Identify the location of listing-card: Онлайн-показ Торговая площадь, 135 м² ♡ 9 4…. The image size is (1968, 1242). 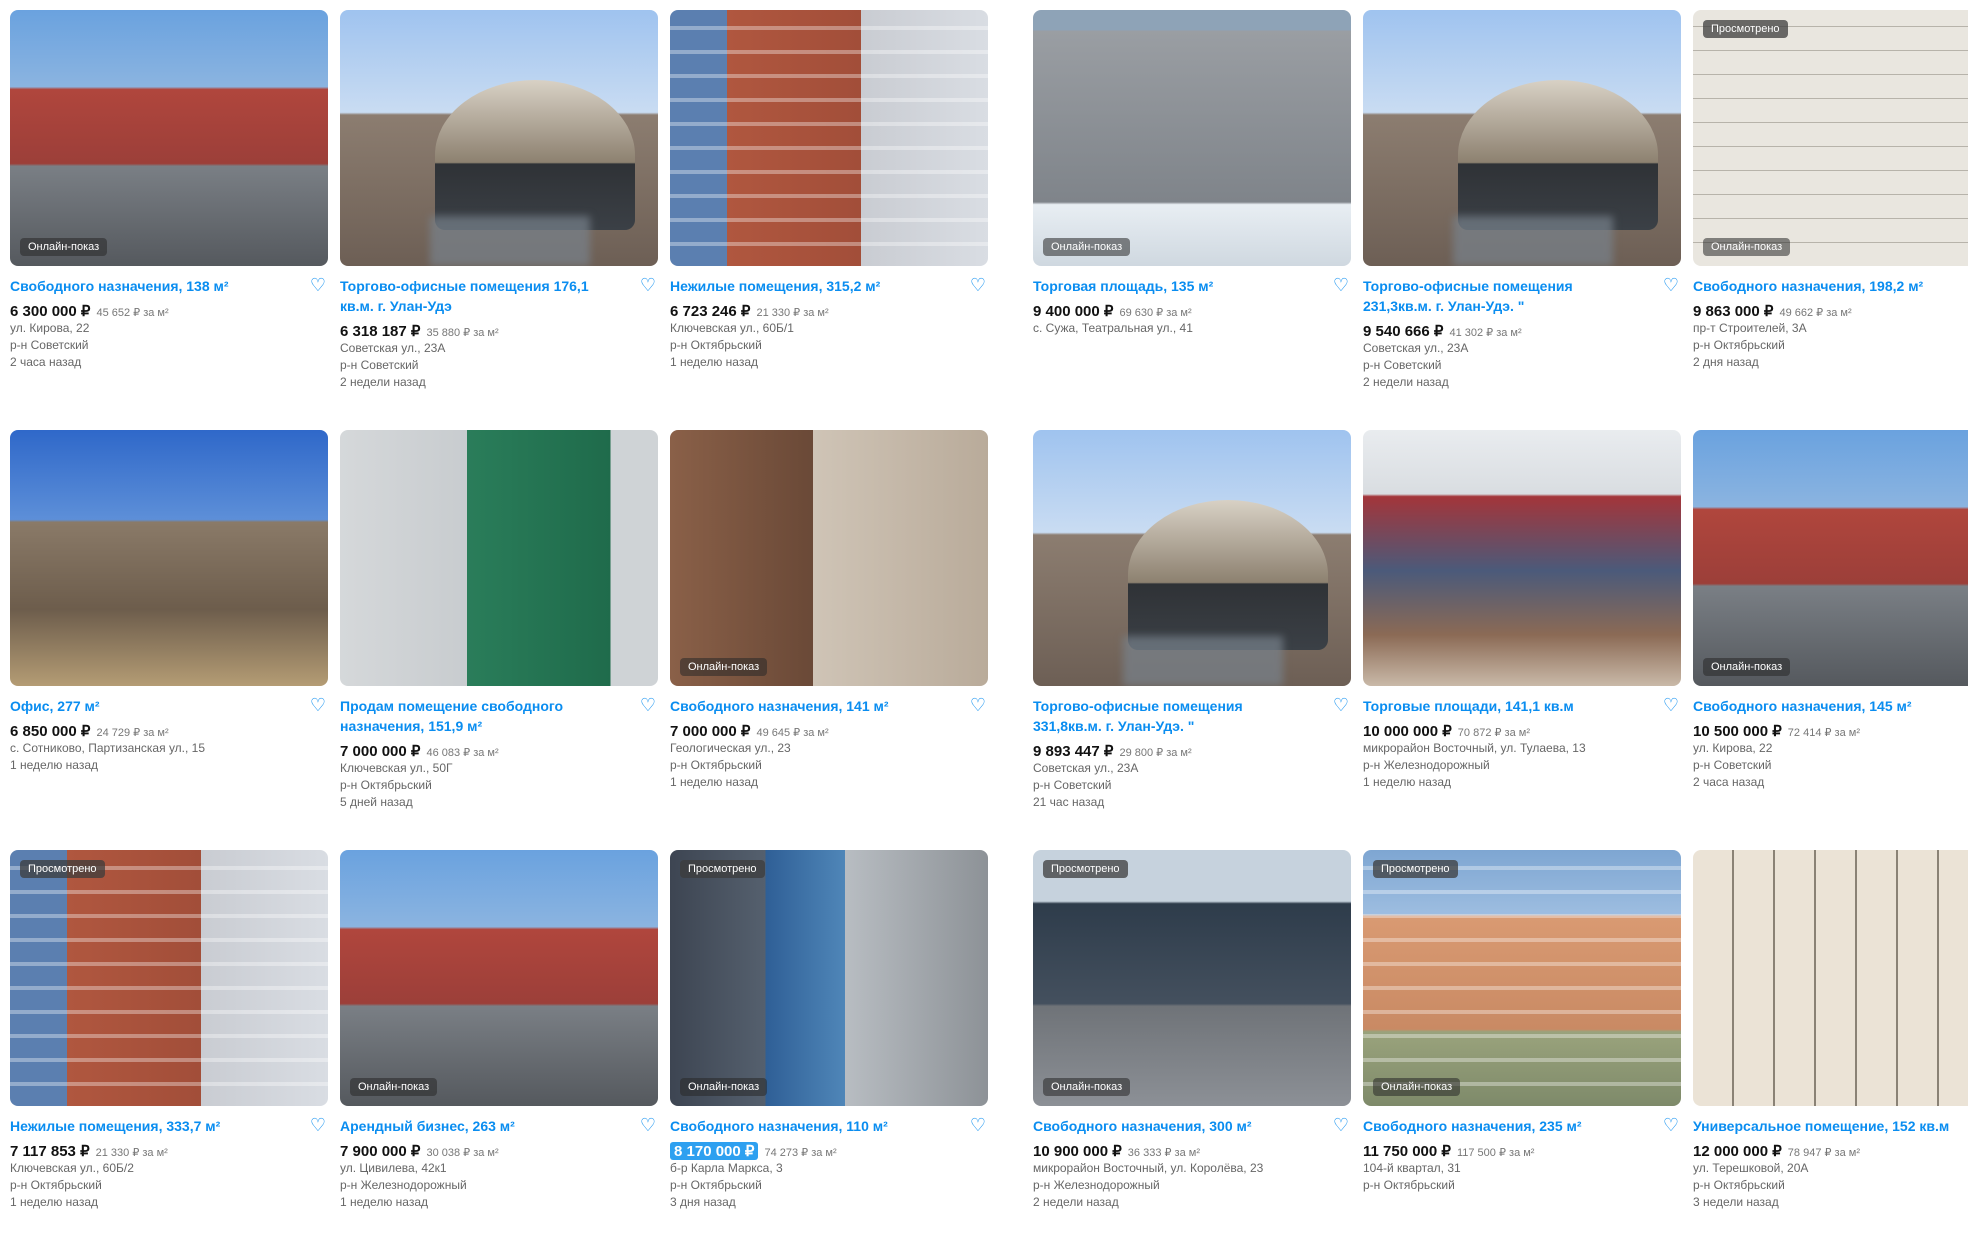
(1192, 211).